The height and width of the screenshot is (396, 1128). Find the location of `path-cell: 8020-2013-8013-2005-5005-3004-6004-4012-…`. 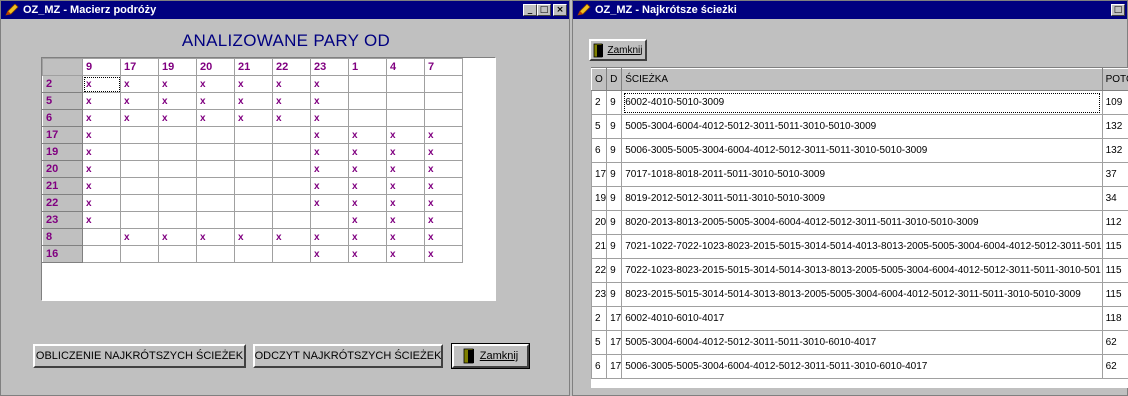

path-cell: 8020-2013-8013-2005-5005-3004-6004-4012-… is located at coordinates (862, 222).